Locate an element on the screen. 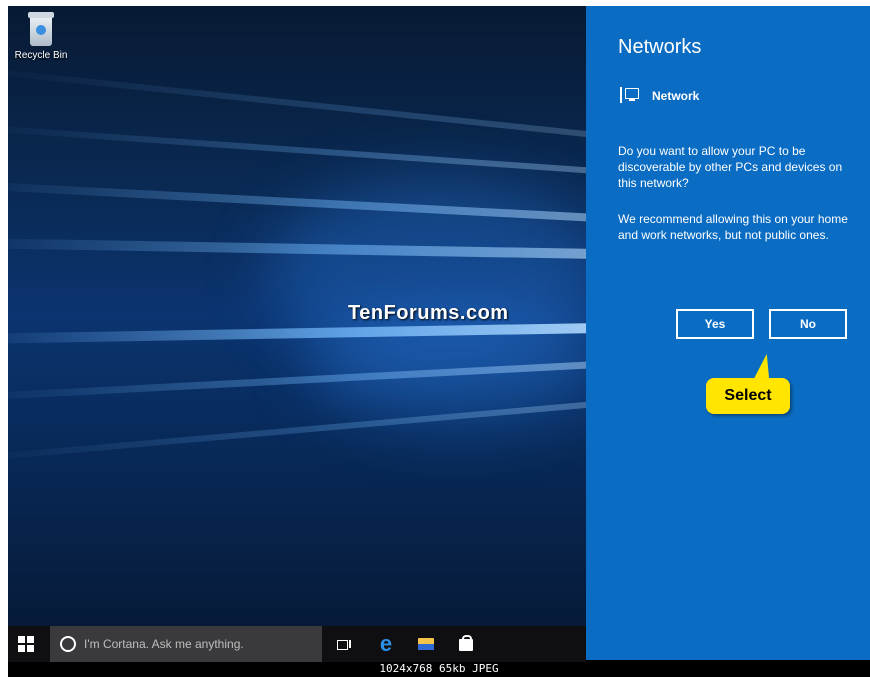  yes-button: Yes is located at coordinates (715, 324).